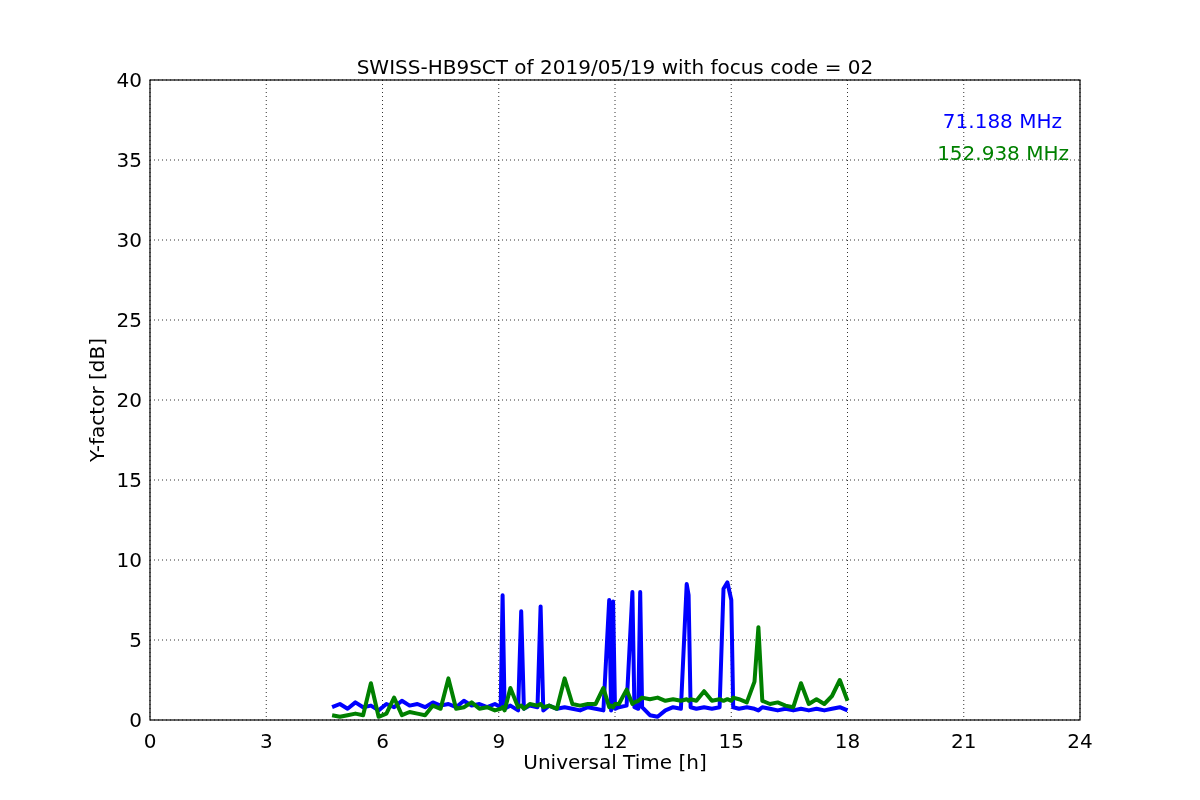  I want to click on axis-tick-label: 10, so click(129, 560).